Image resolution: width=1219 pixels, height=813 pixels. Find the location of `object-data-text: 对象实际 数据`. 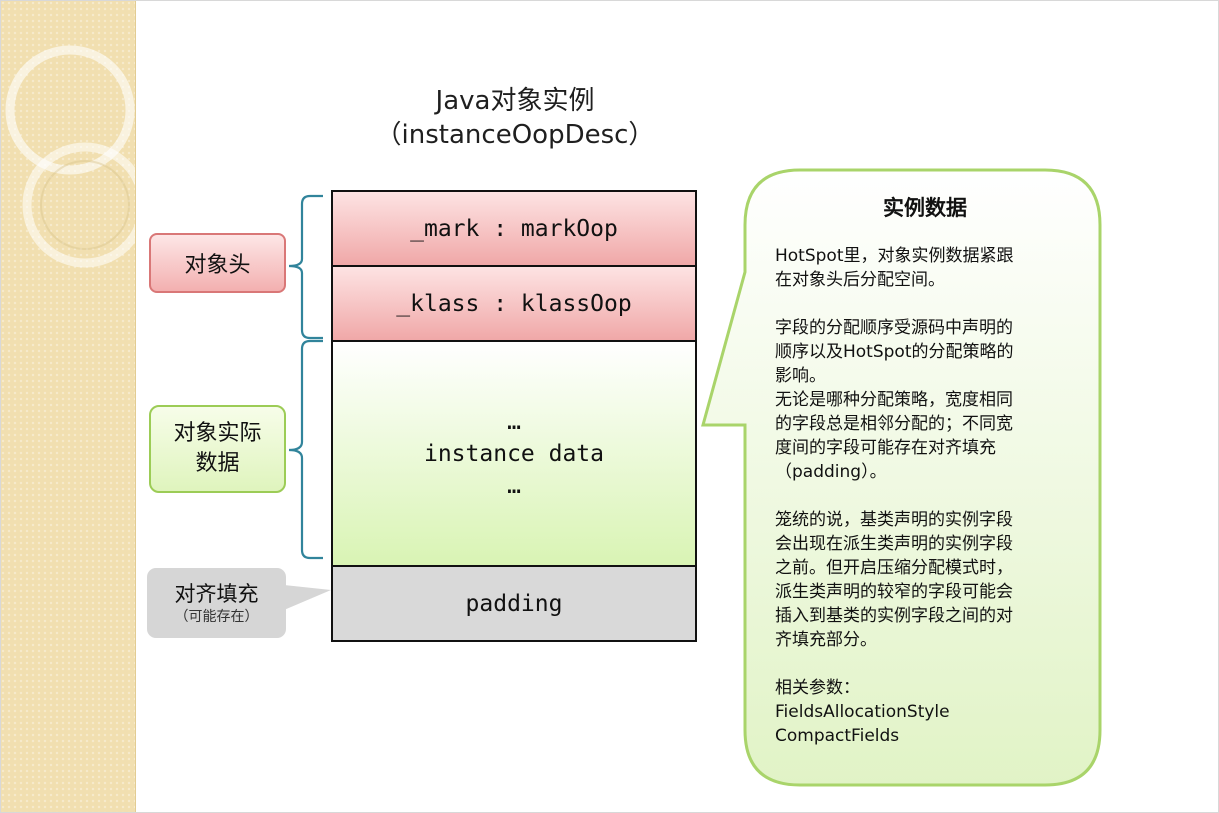

object-data-text: 对象实际 数据 is located at coordinates (217, 448).